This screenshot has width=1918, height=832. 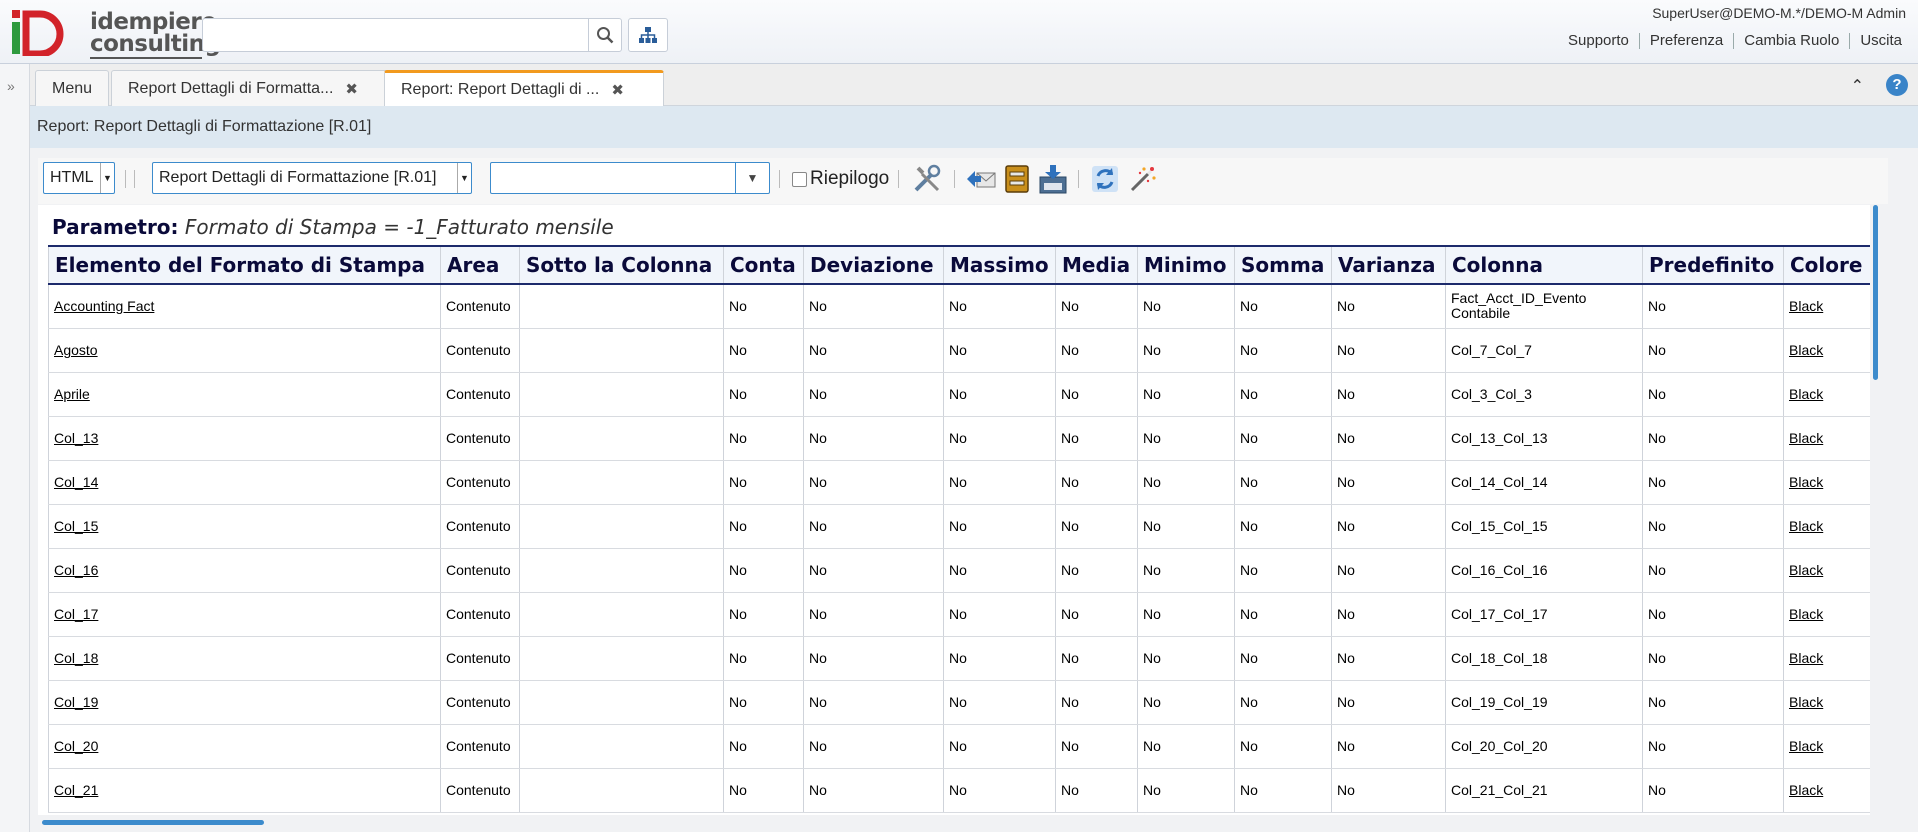 I want to click on horizontal-scrollbar, so click(x=153, y=822).